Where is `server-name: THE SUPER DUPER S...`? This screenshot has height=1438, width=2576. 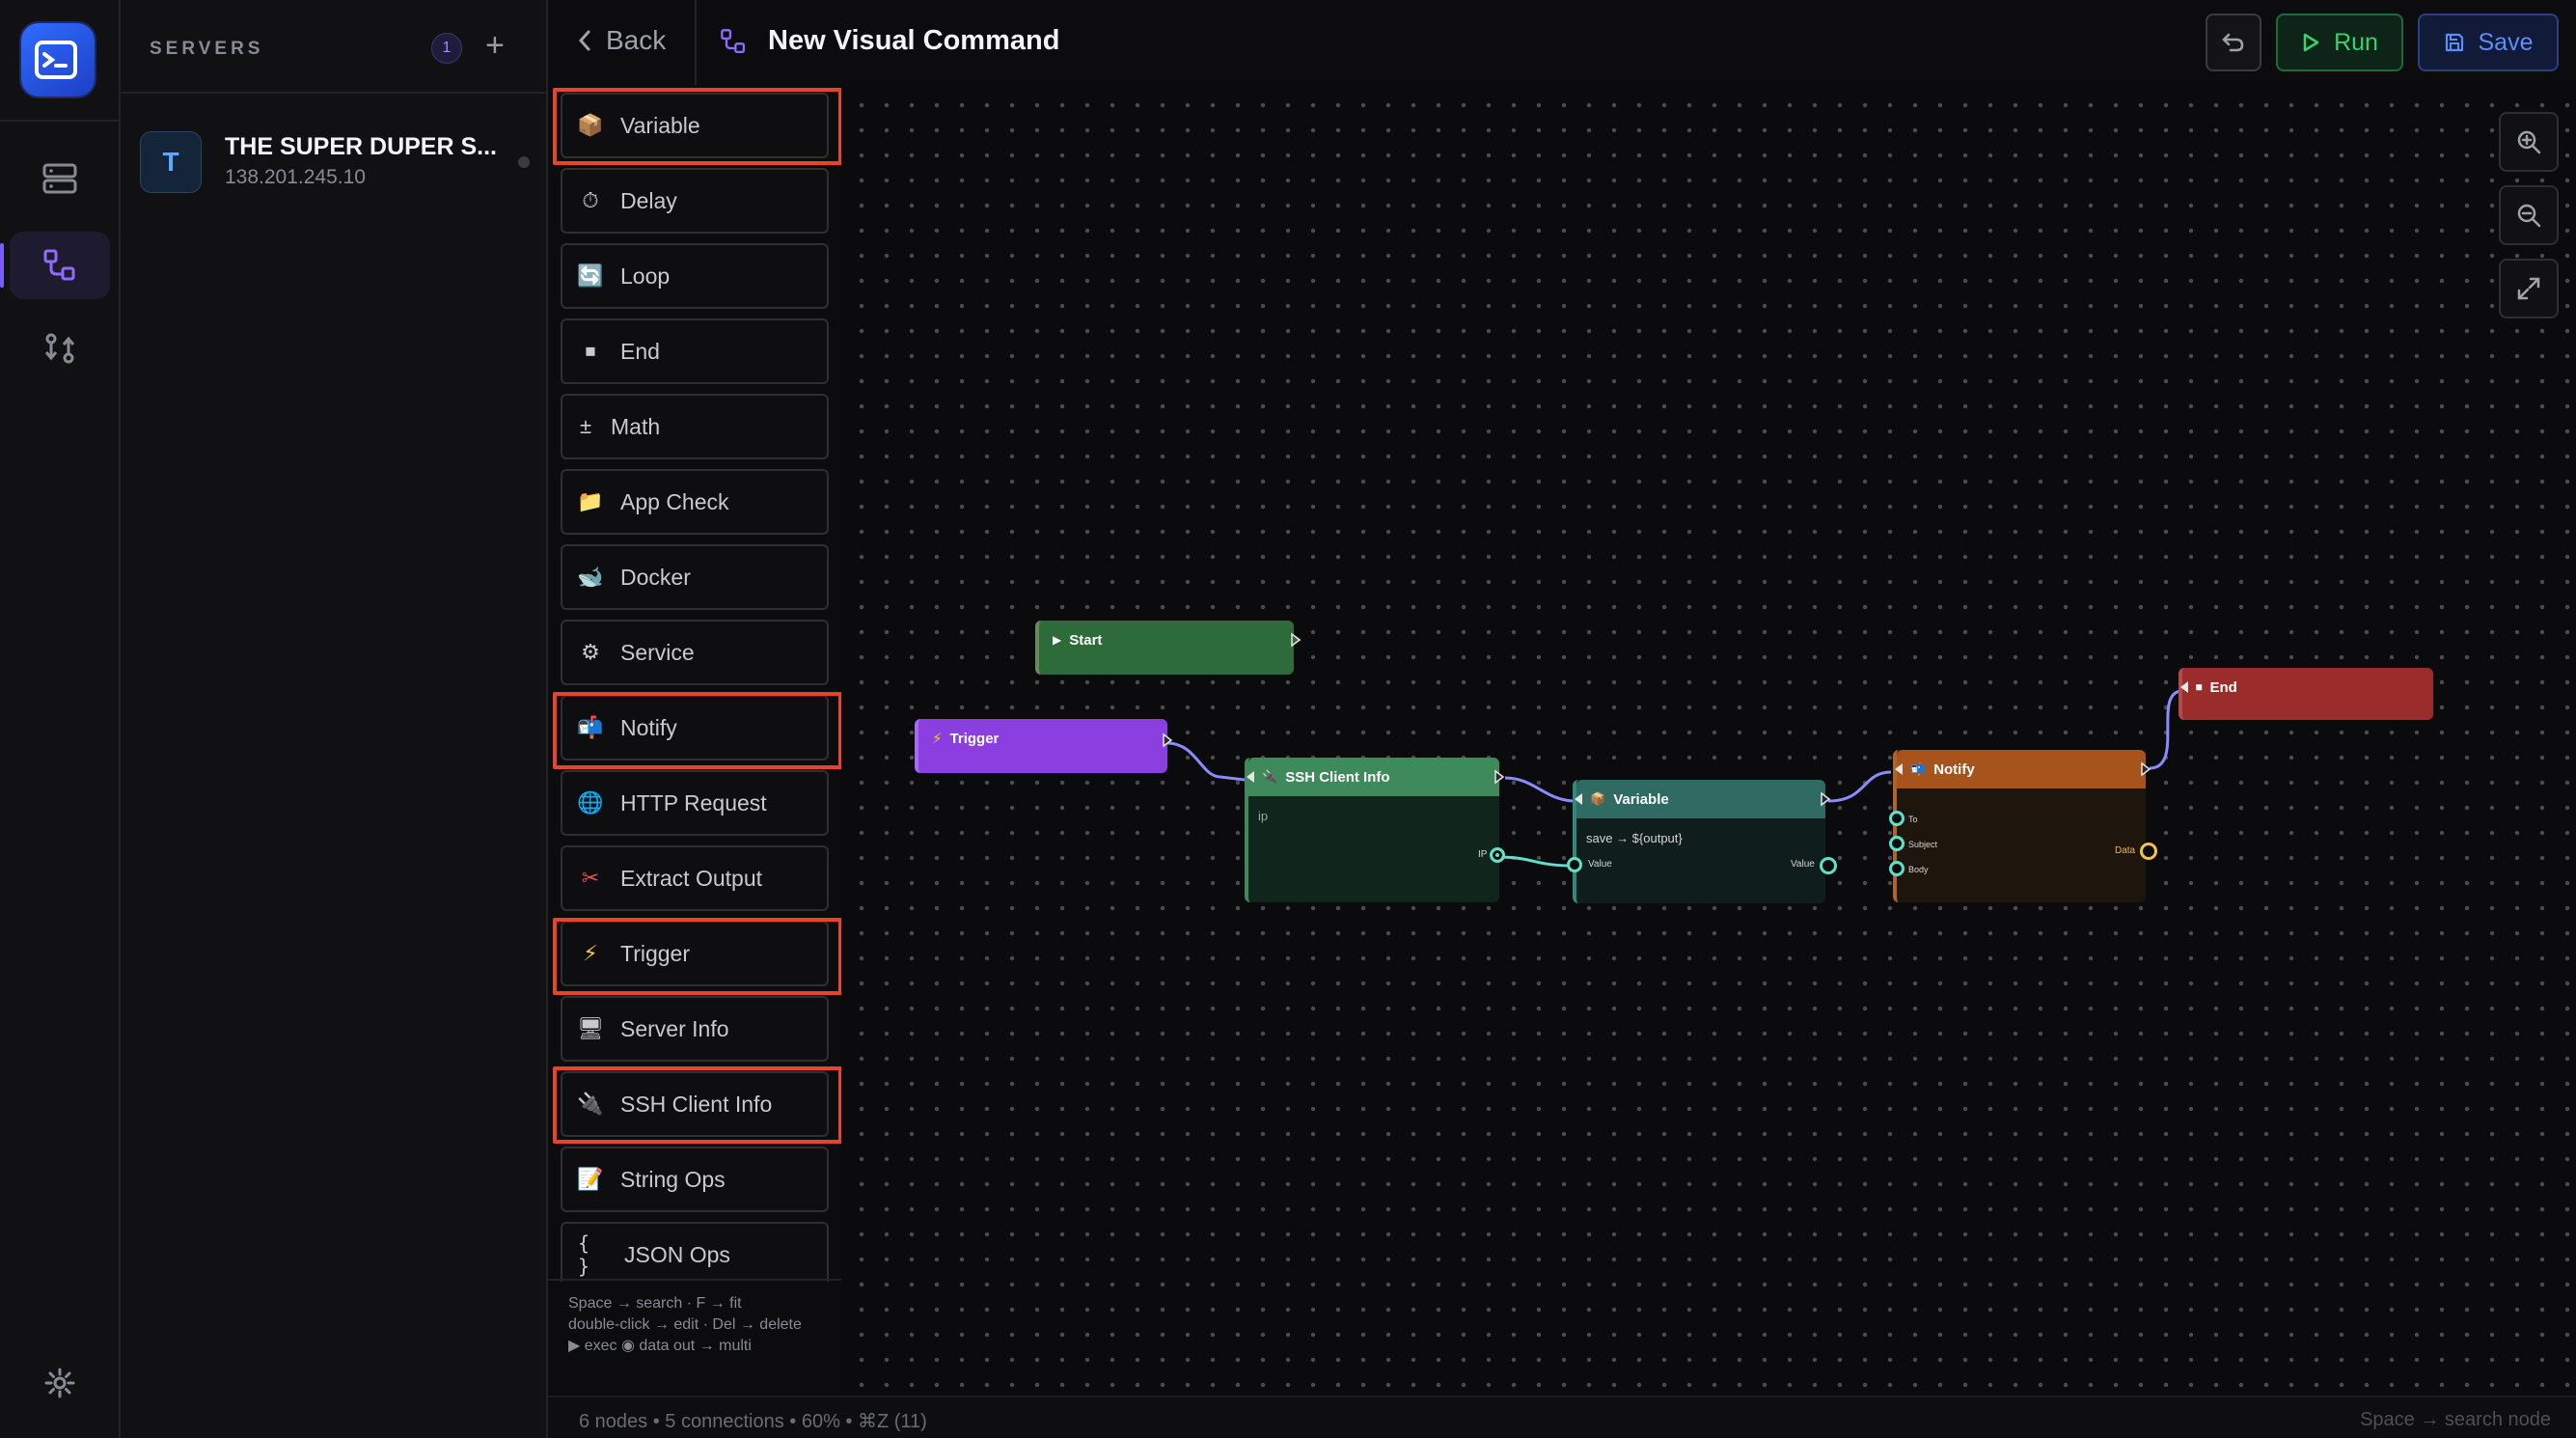 server-name: THE SUPER DUPER S... is located at coordinates (361, 146).